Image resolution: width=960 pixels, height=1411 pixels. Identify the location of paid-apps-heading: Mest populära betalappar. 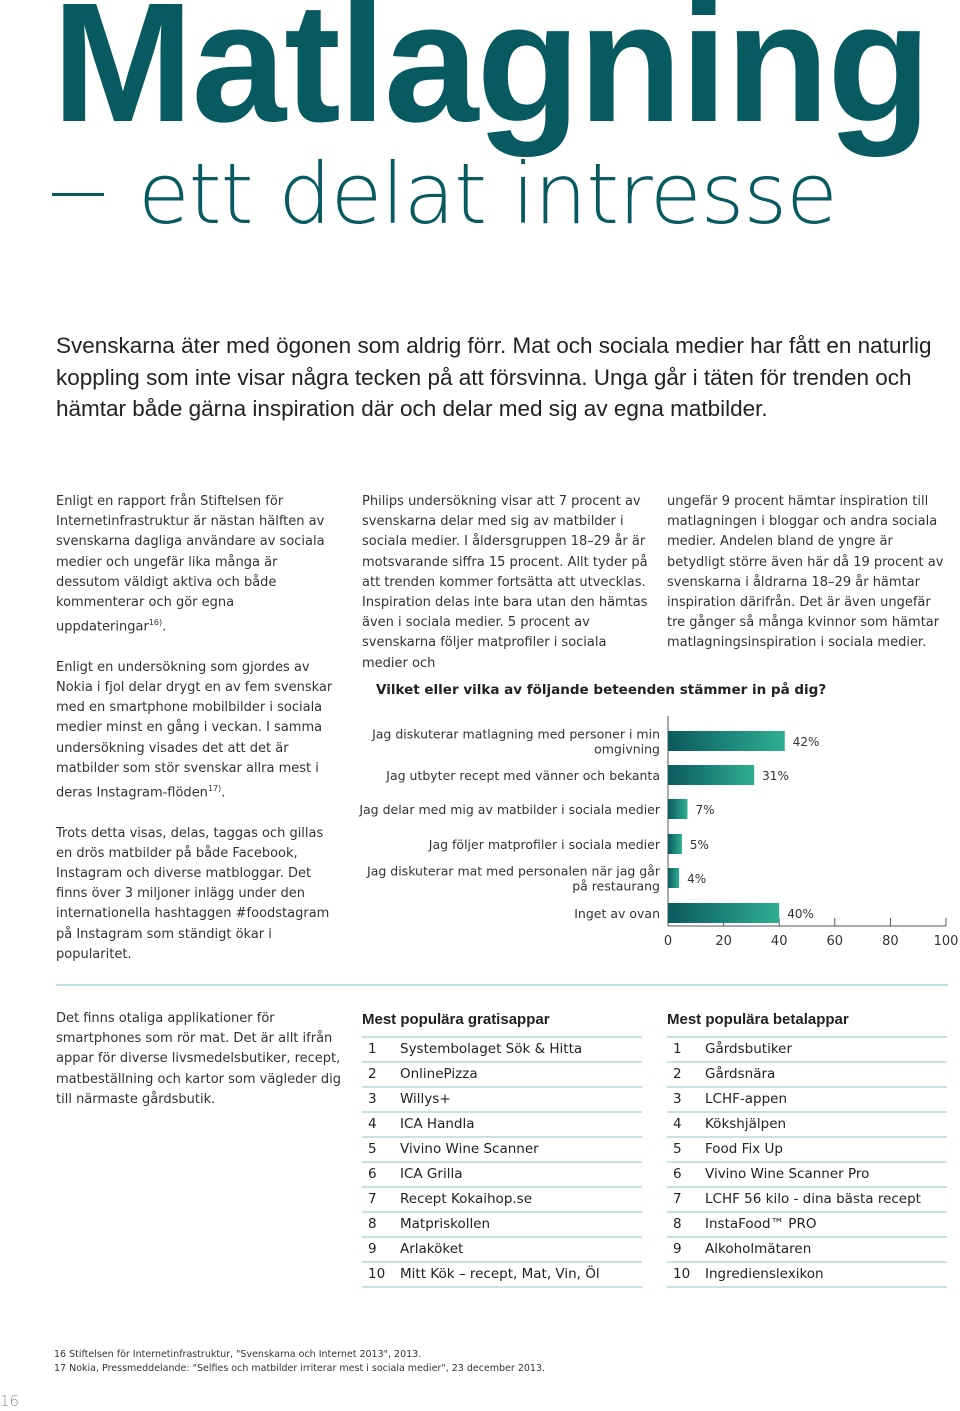
(758, 1019).